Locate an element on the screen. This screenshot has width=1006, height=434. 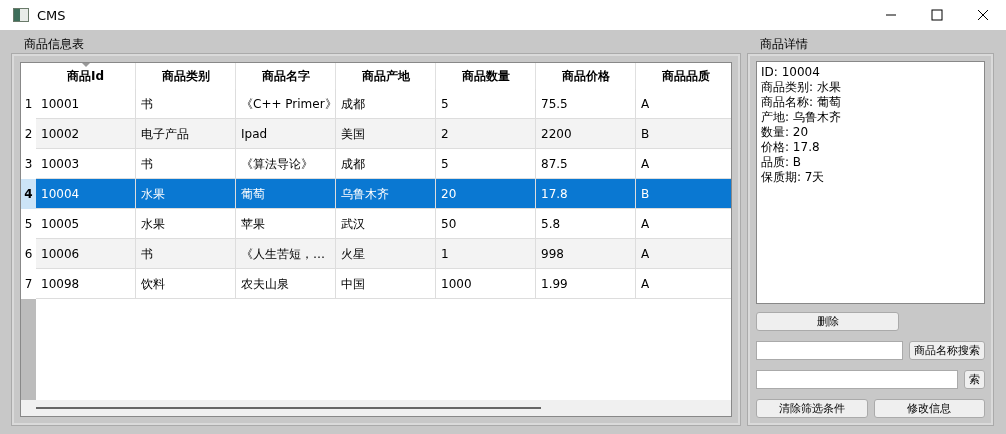
detail-line: 商品类别: 水果 is located at coordinates (801, 87).